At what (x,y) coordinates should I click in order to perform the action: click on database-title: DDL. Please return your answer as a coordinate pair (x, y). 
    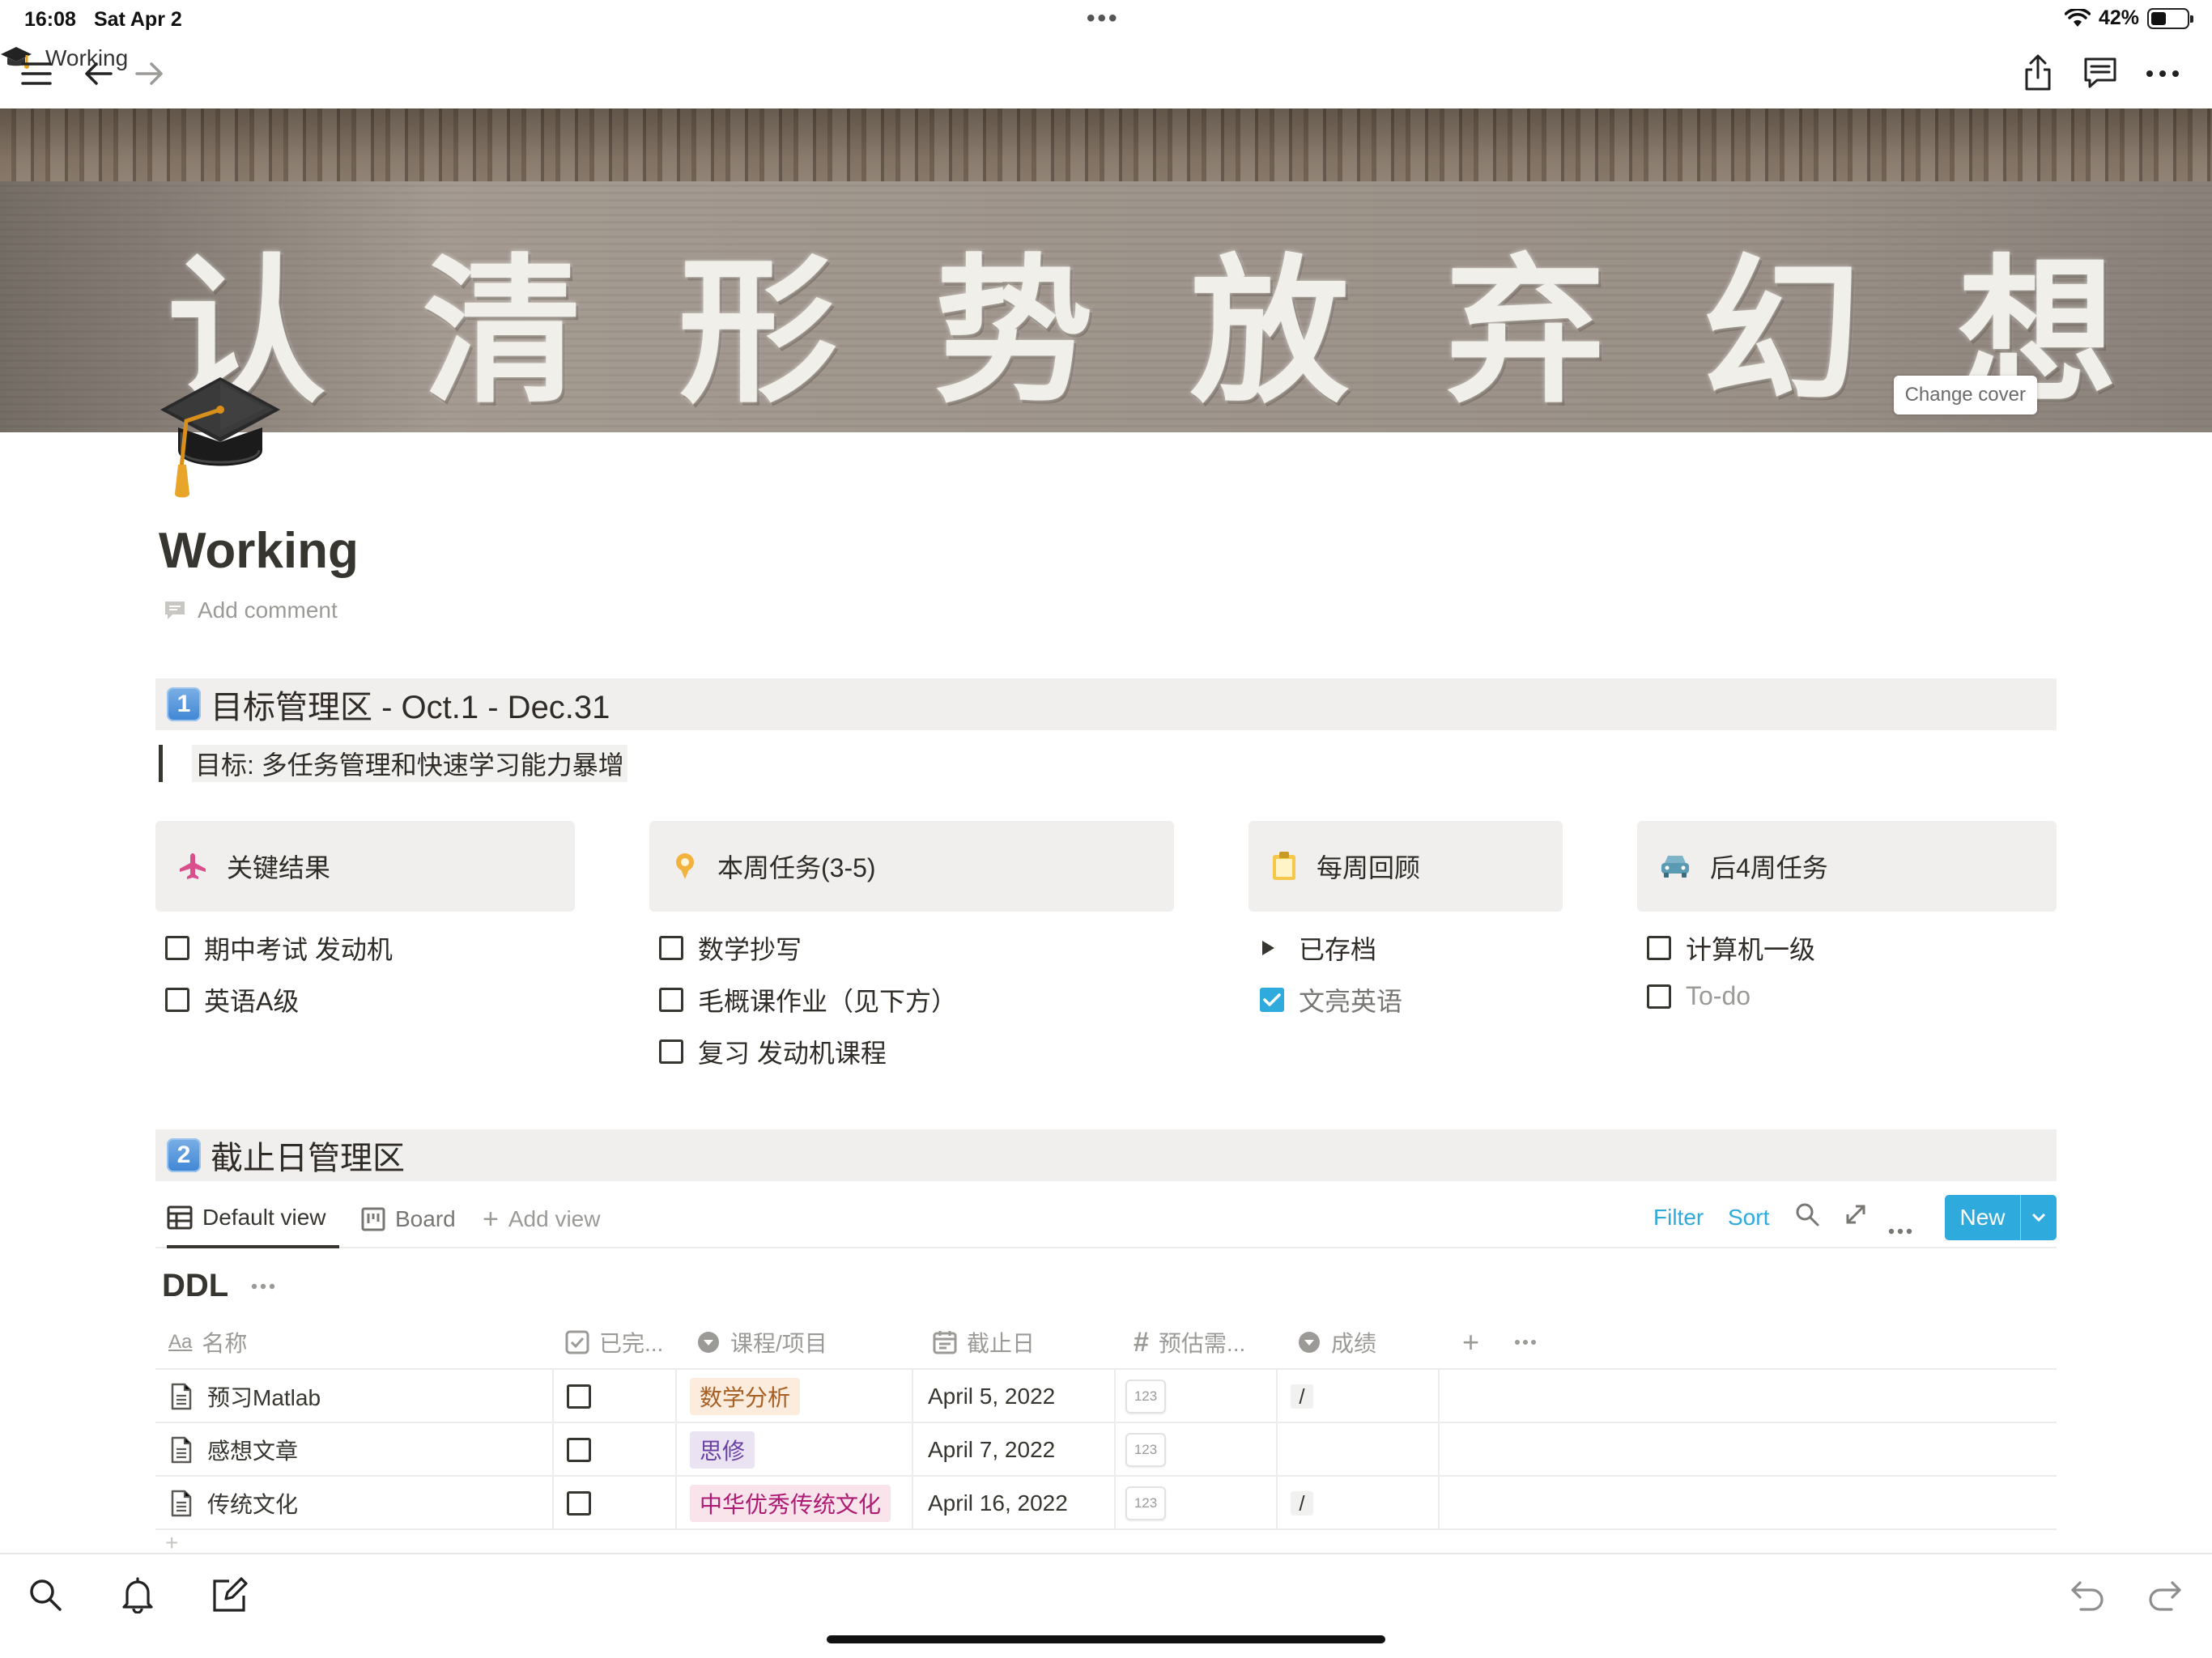
    Looking at the image, I should click on (195, 1286).